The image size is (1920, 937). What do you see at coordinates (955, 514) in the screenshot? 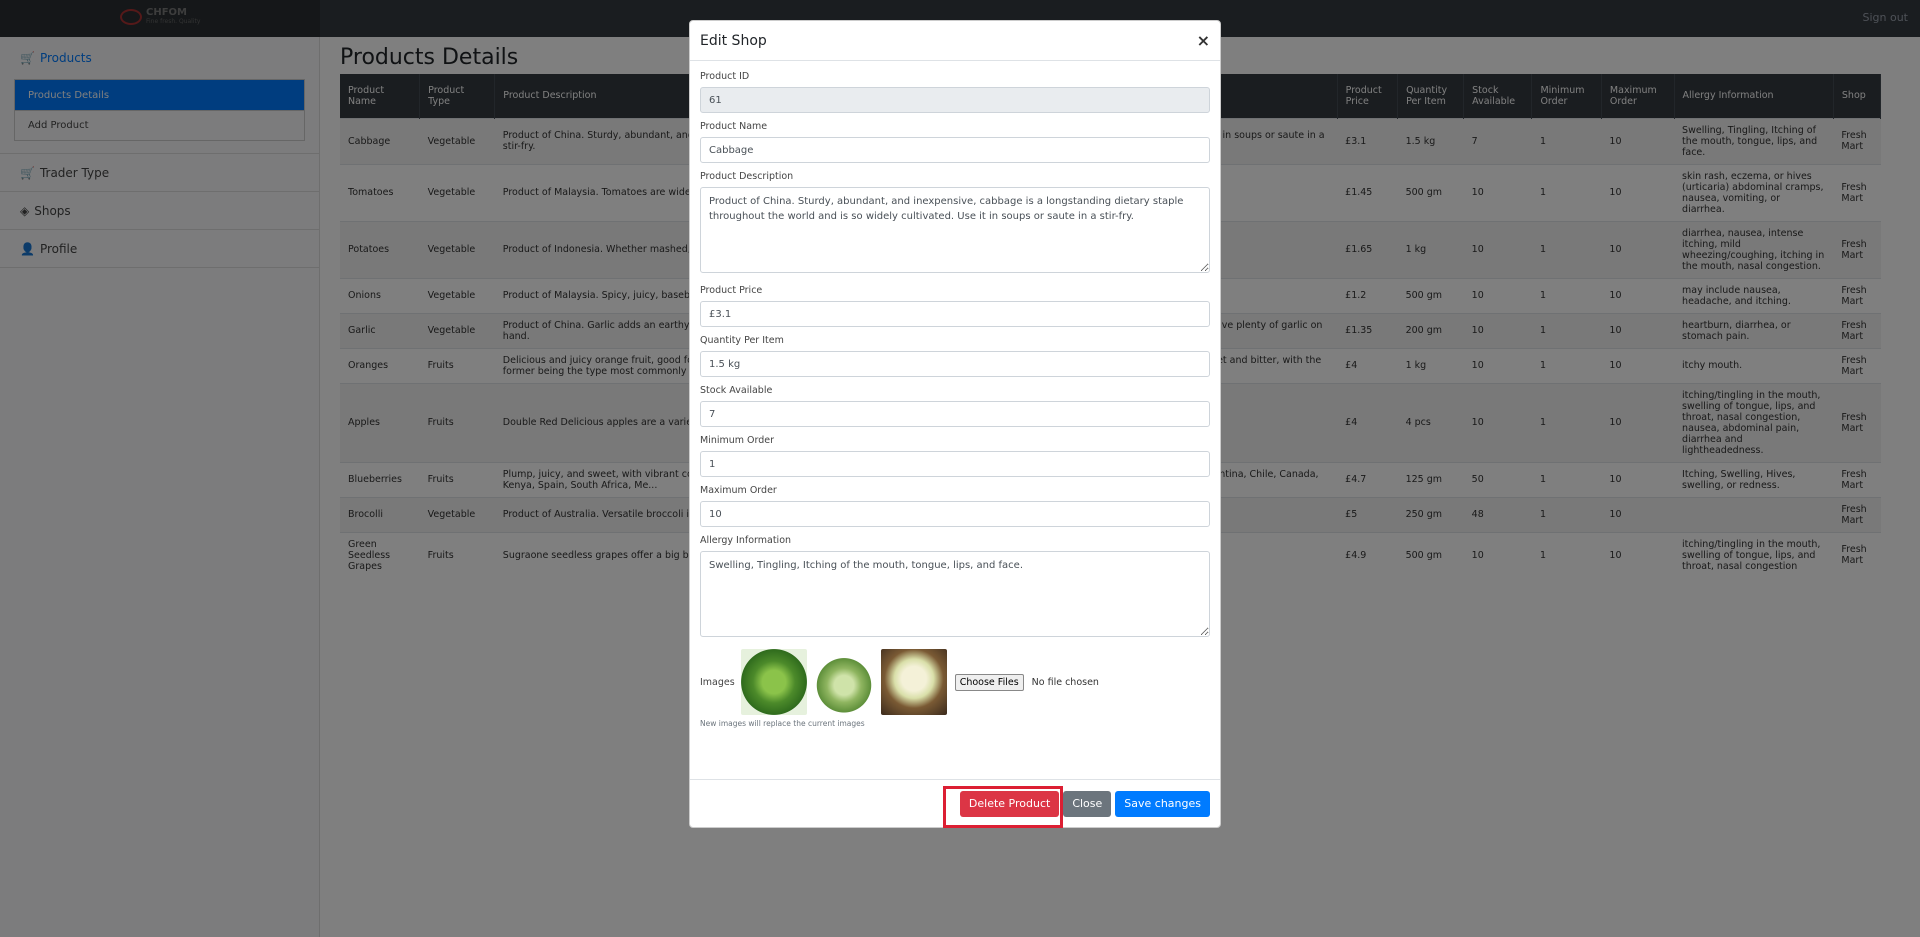
I see `maximum-order-field` at bounding box center [955, 514].